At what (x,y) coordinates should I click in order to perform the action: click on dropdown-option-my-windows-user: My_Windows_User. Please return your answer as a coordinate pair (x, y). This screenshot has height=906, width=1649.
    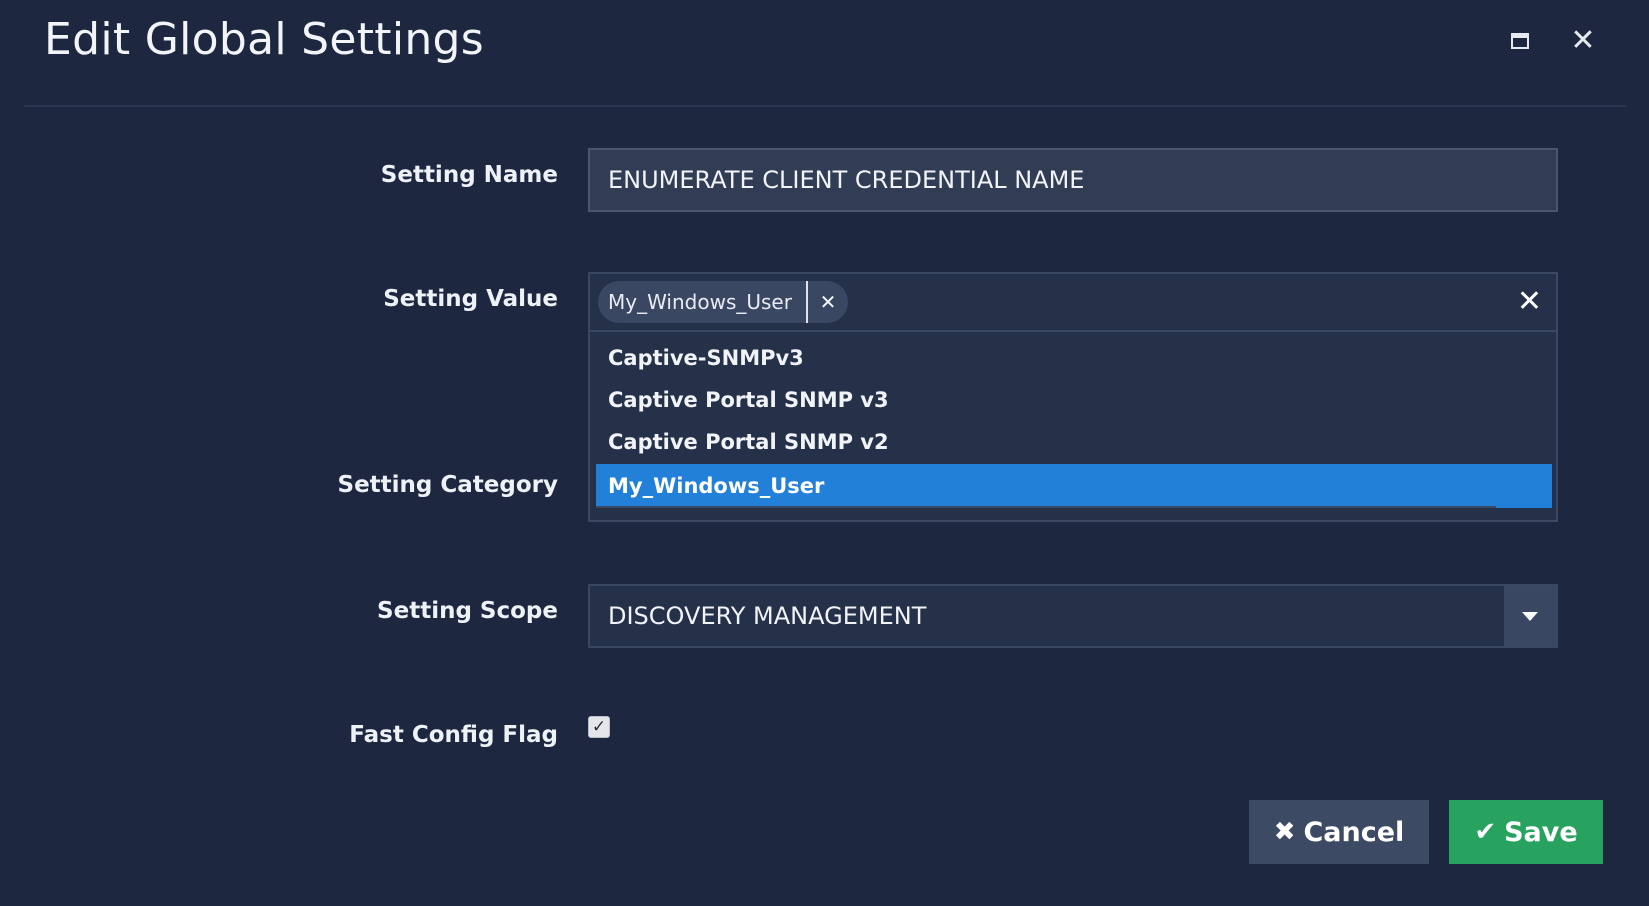
    Looking at the image, I should click on (1074, 486).